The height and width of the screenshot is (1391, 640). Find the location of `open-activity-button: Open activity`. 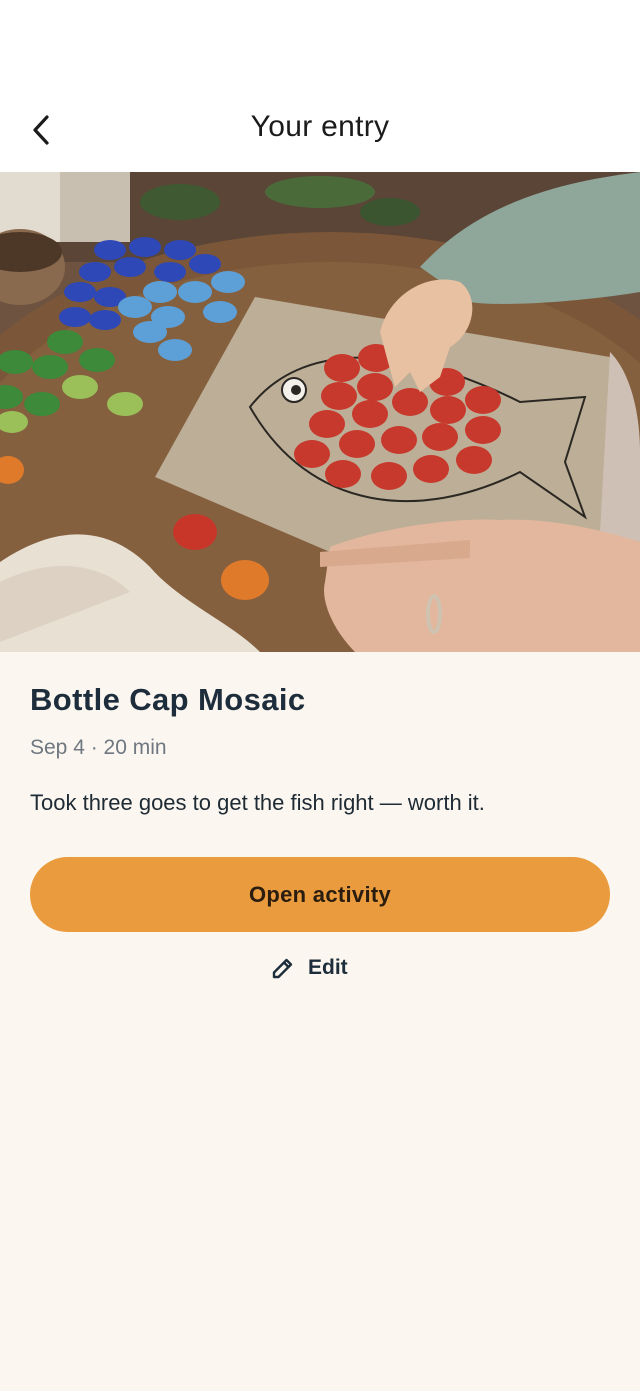

open-activity-button: Open activity is located at coordinates (320, 894).